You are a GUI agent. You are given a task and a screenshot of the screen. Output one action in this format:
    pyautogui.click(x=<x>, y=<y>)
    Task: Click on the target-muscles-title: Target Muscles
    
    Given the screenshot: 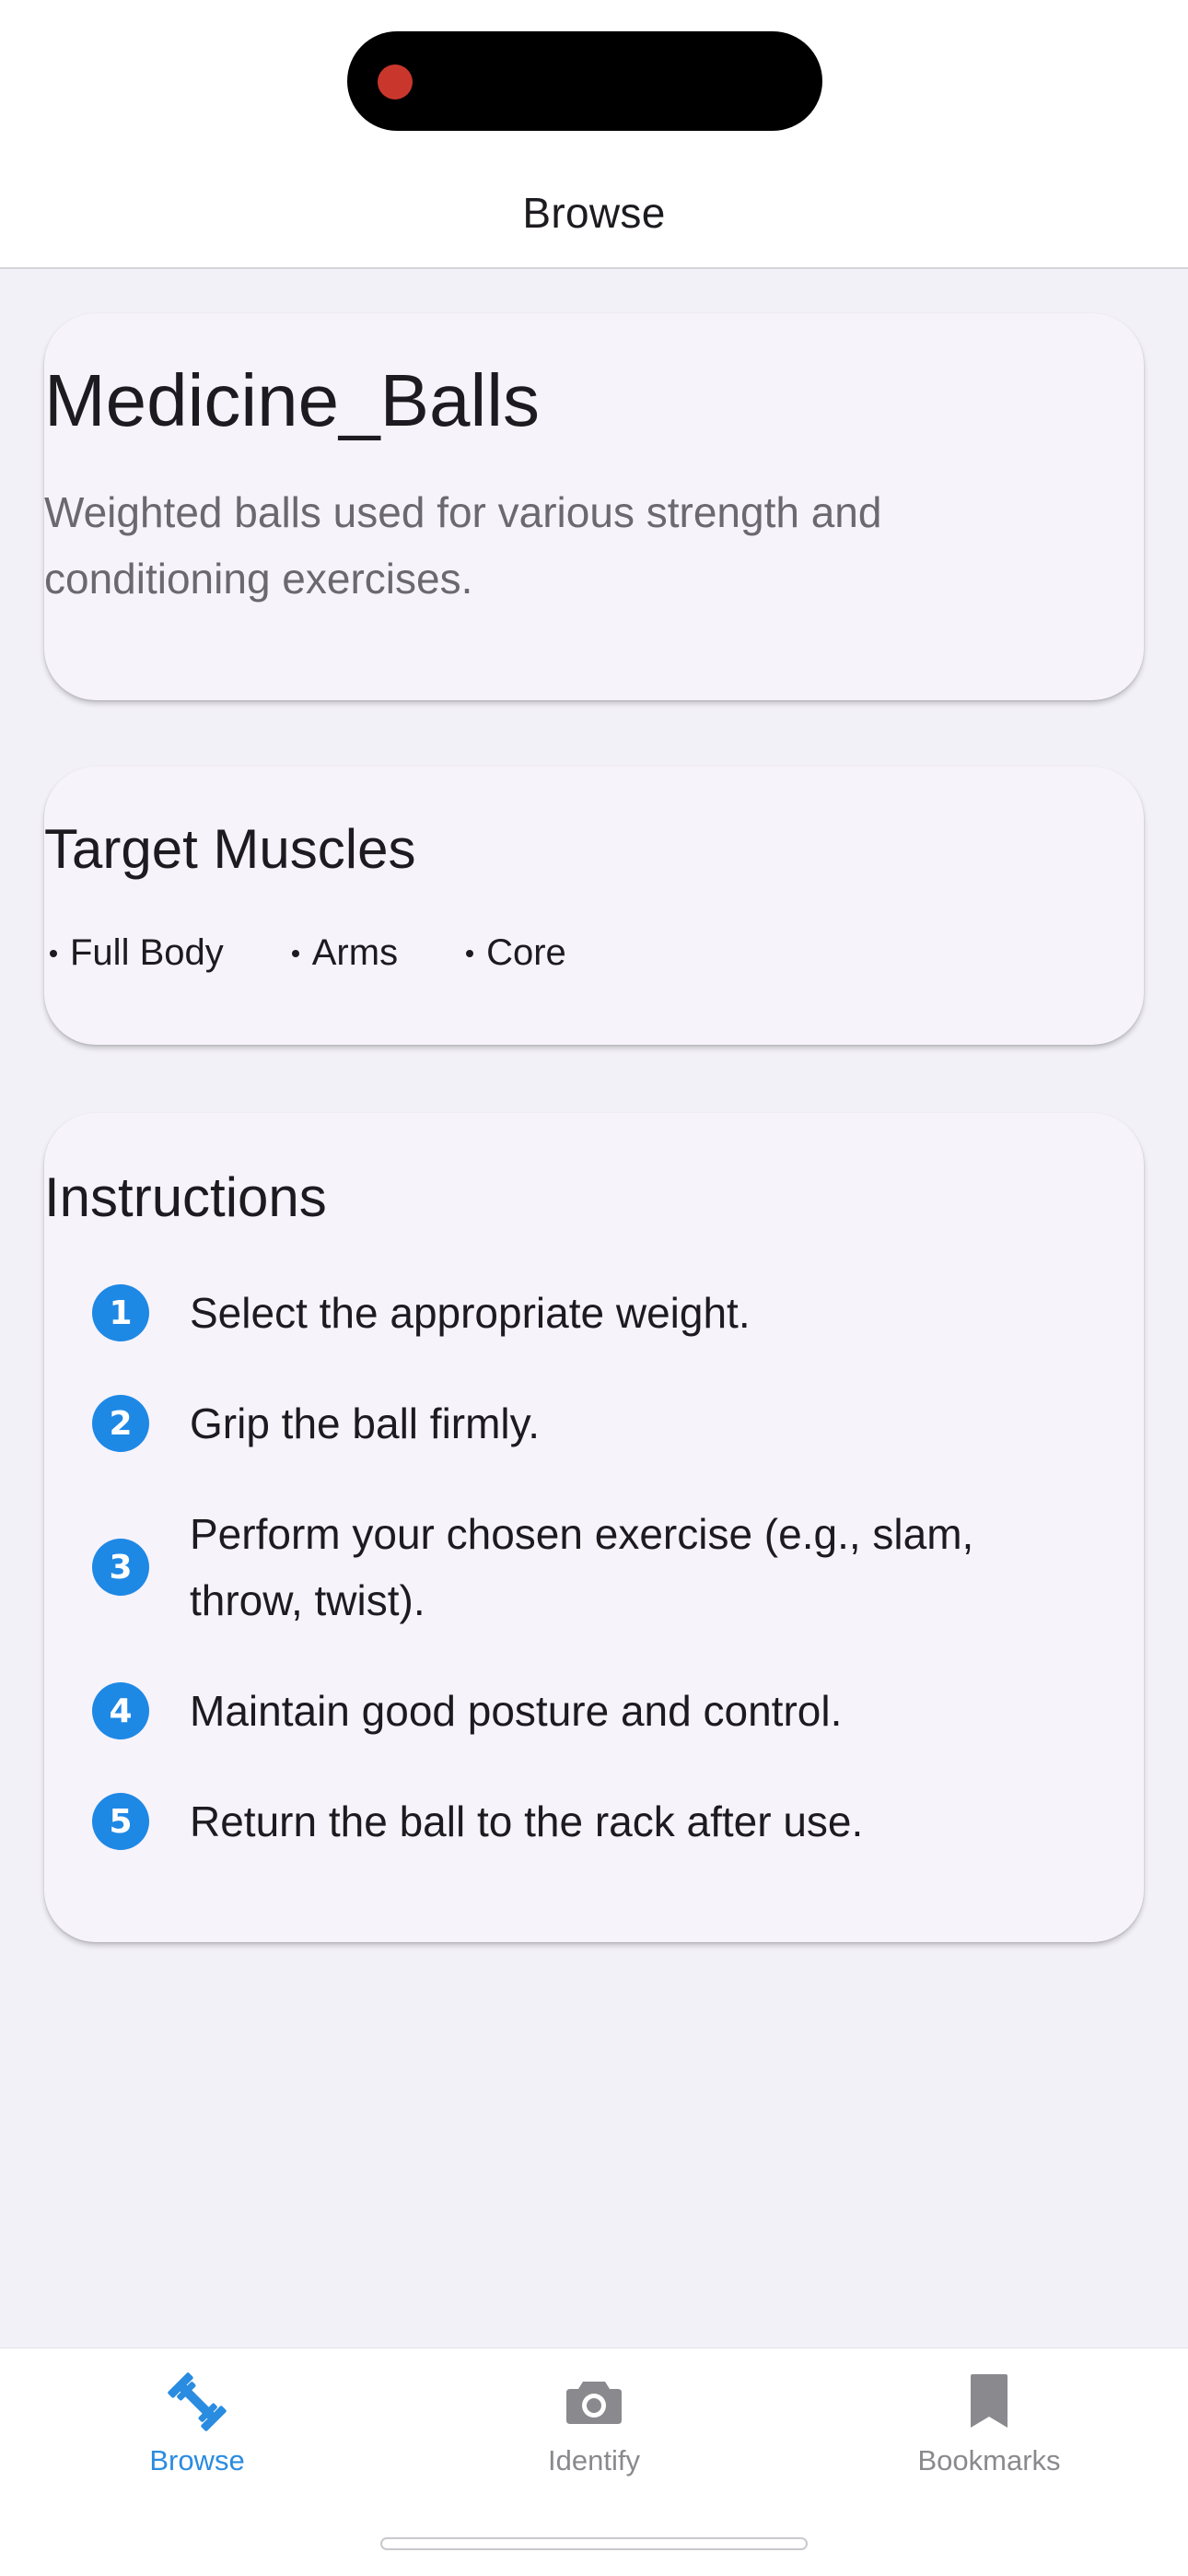 What is the action you would take?
    pyautogui.click(x=230, y=849)
    